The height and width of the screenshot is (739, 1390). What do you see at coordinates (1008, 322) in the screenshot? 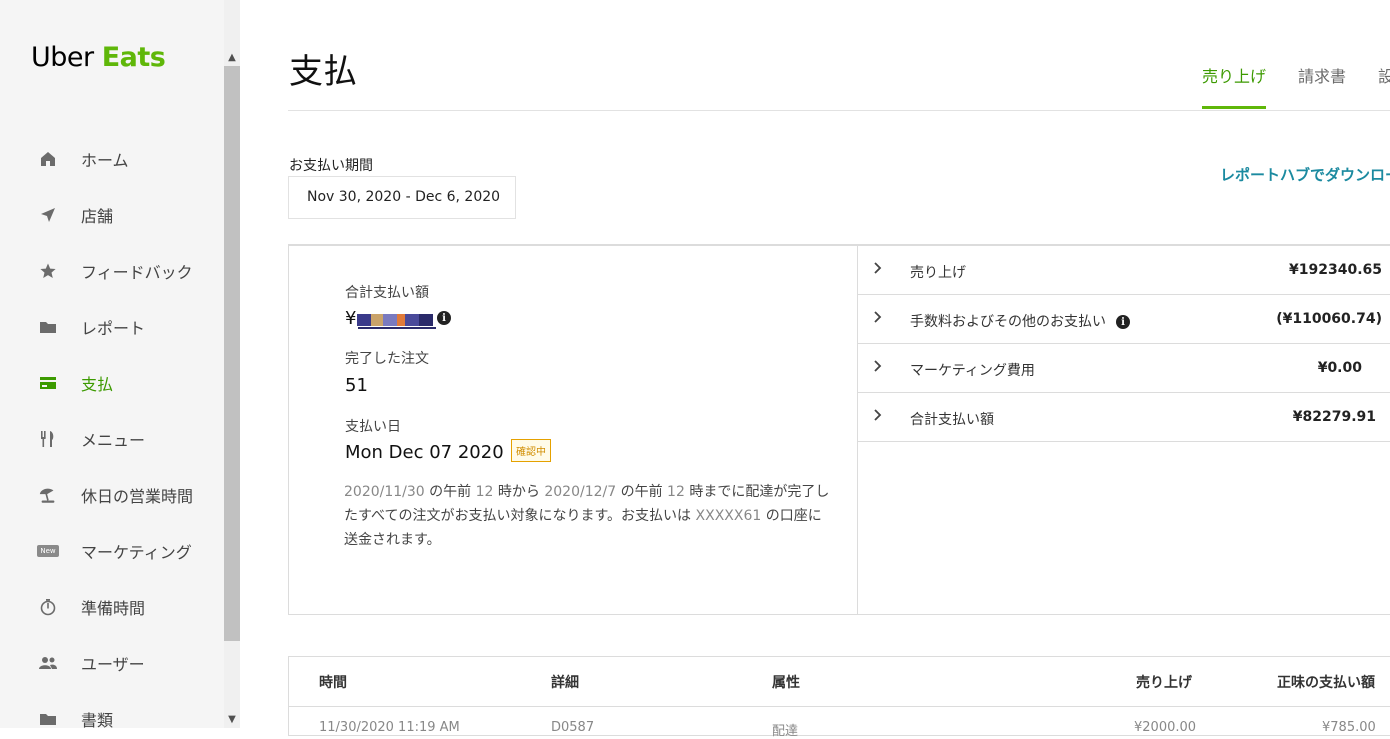
I see `breakdown-label: 手数料およびその他のお支払い` at bounding box center [1008, 322].